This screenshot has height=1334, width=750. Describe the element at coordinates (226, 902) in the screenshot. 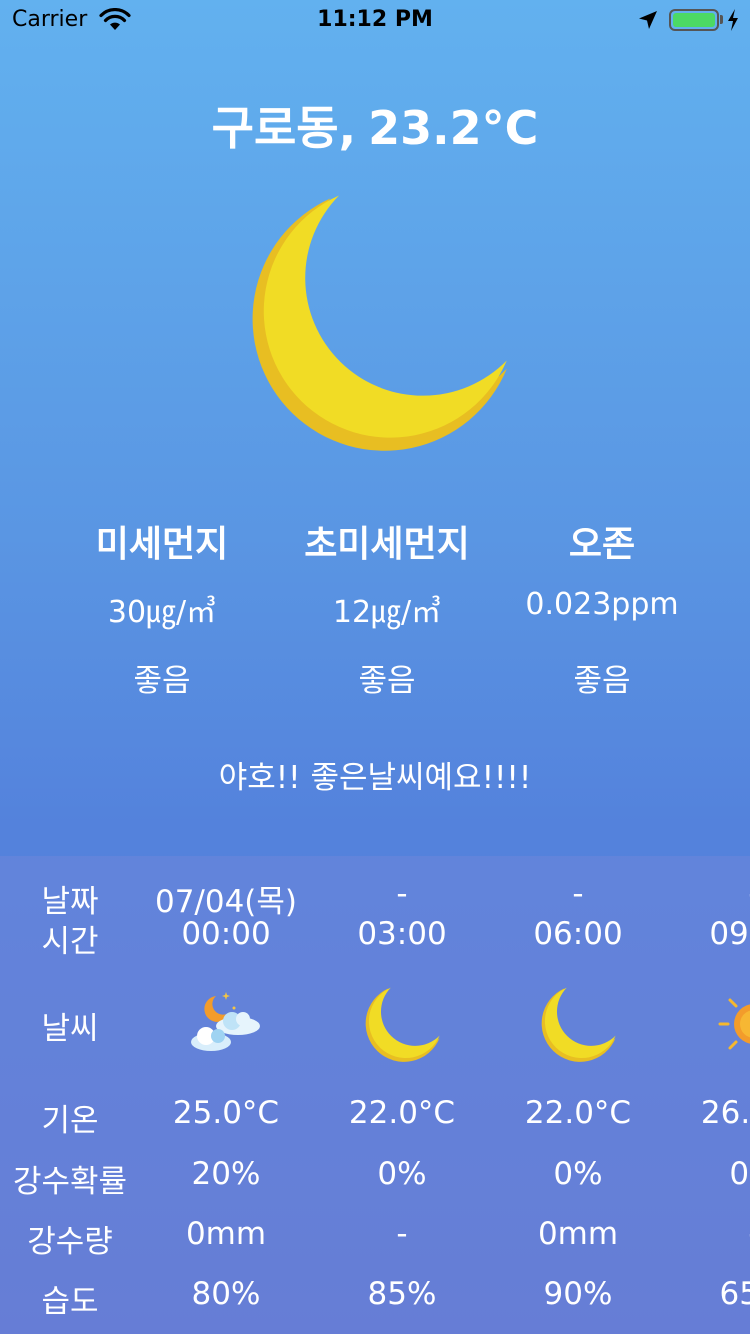

I see `forecast-date: 07/04(목)` at that location.